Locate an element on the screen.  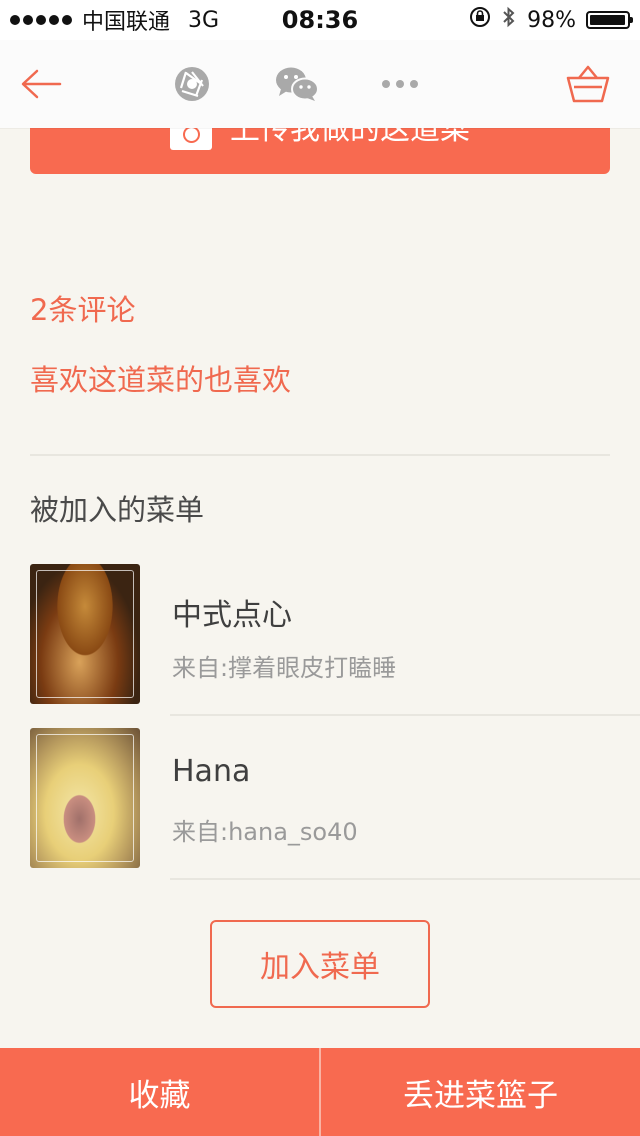
more-icon is located at coordinates (400, 84).